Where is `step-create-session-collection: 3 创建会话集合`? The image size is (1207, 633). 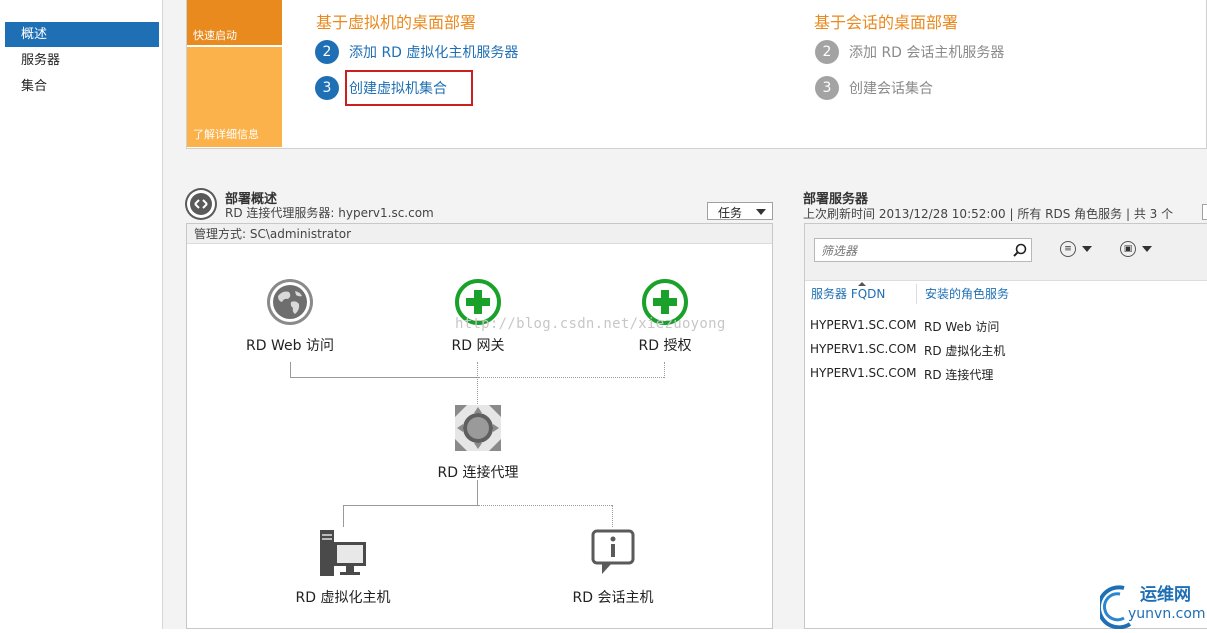 step-create-session-collection: 3 创建会话集合 is located at coordinates (895, 89).